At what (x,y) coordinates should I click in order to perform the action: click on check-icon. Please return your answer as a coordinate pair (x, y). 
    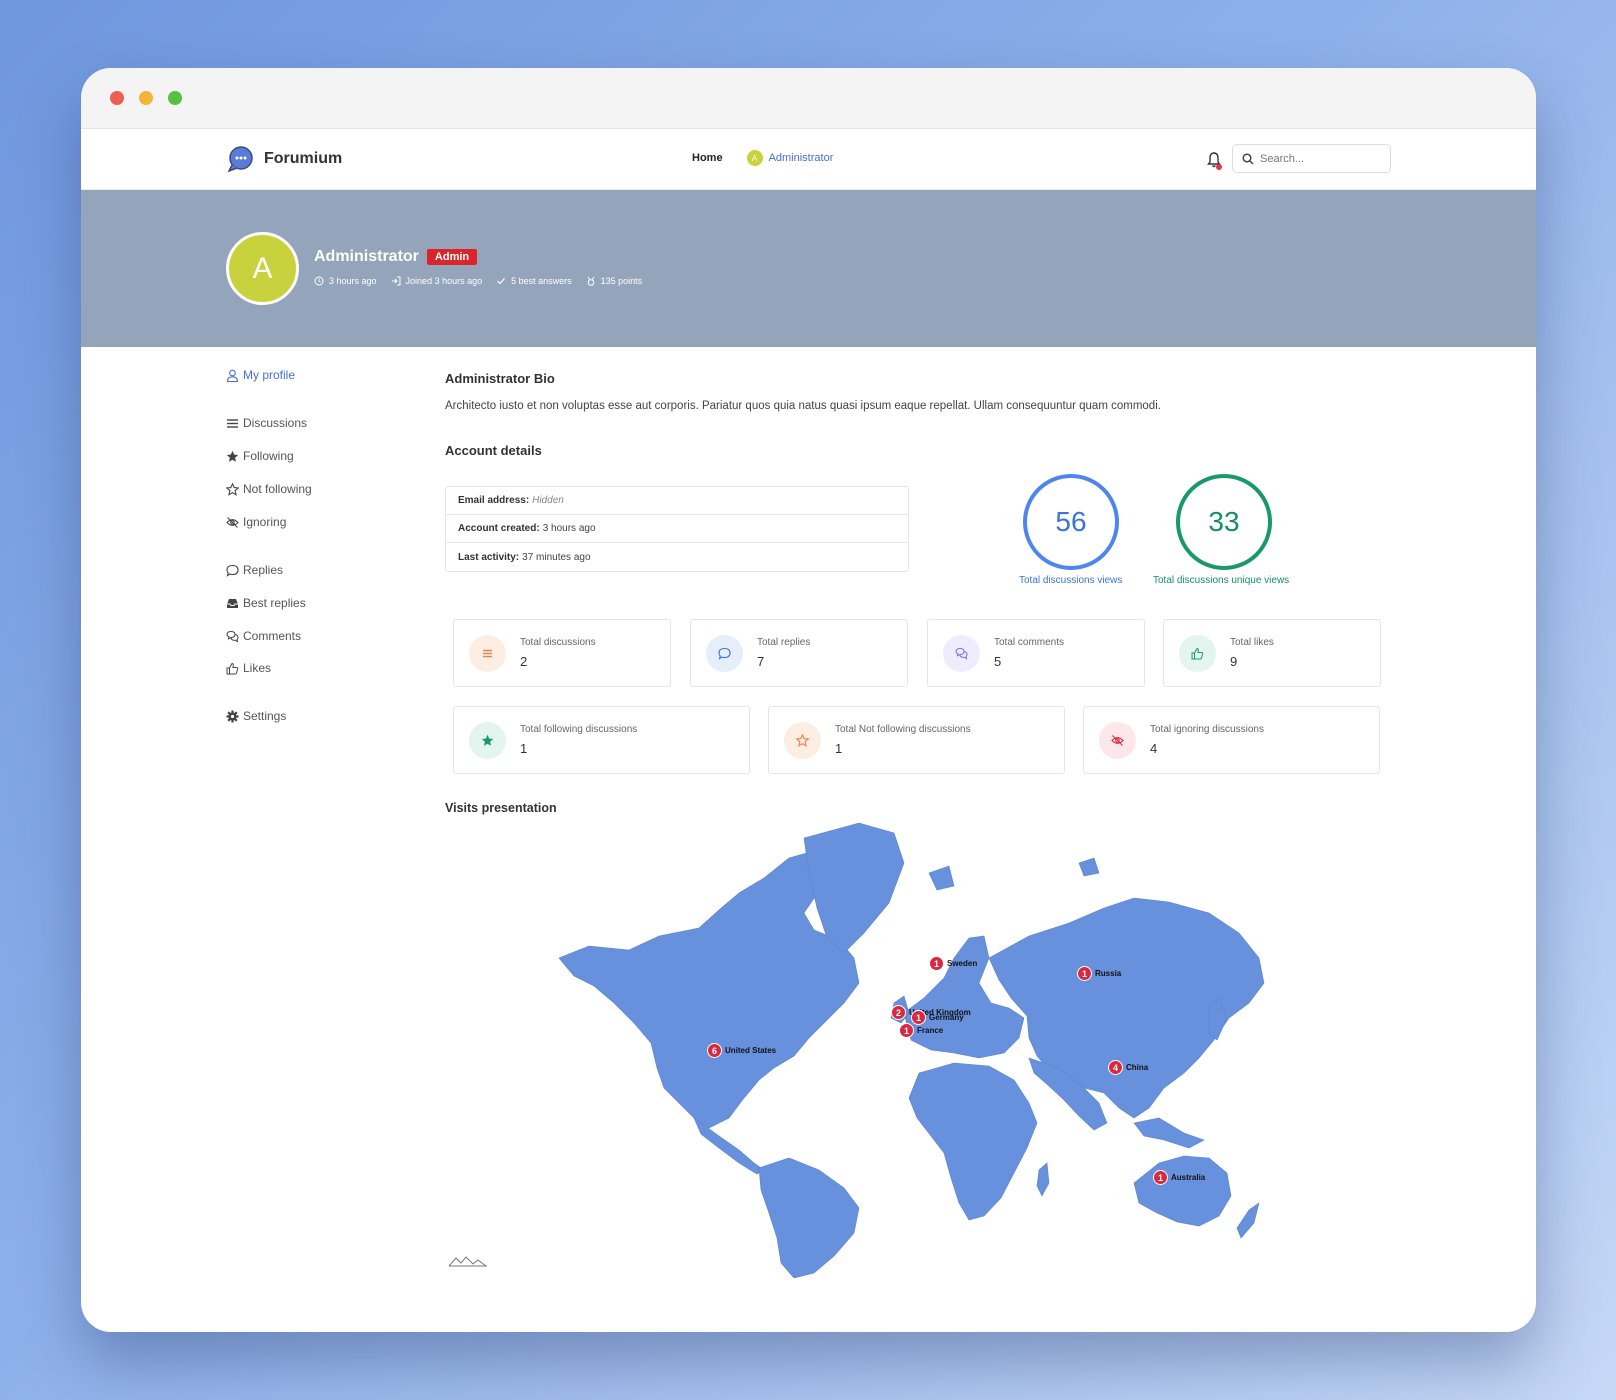
    Looking at the image, I should click on (501, 281).